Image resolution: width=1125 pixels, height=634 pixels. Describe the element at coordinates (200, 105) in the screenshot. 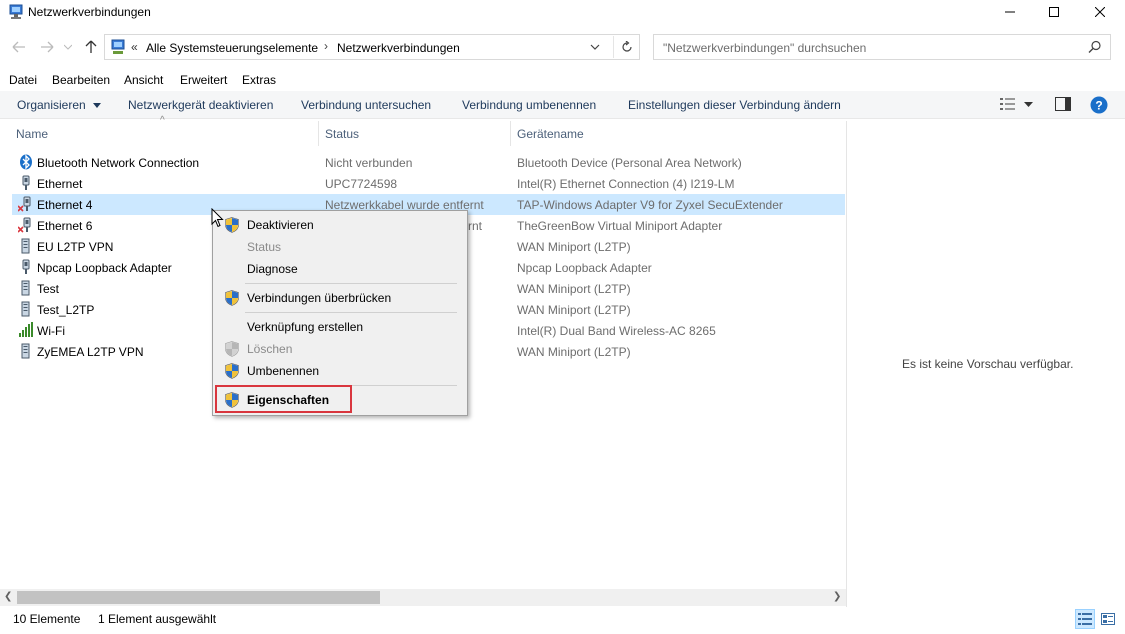

I see `disable-device-button: Netzwerkgerät deaktivieren` at that location.